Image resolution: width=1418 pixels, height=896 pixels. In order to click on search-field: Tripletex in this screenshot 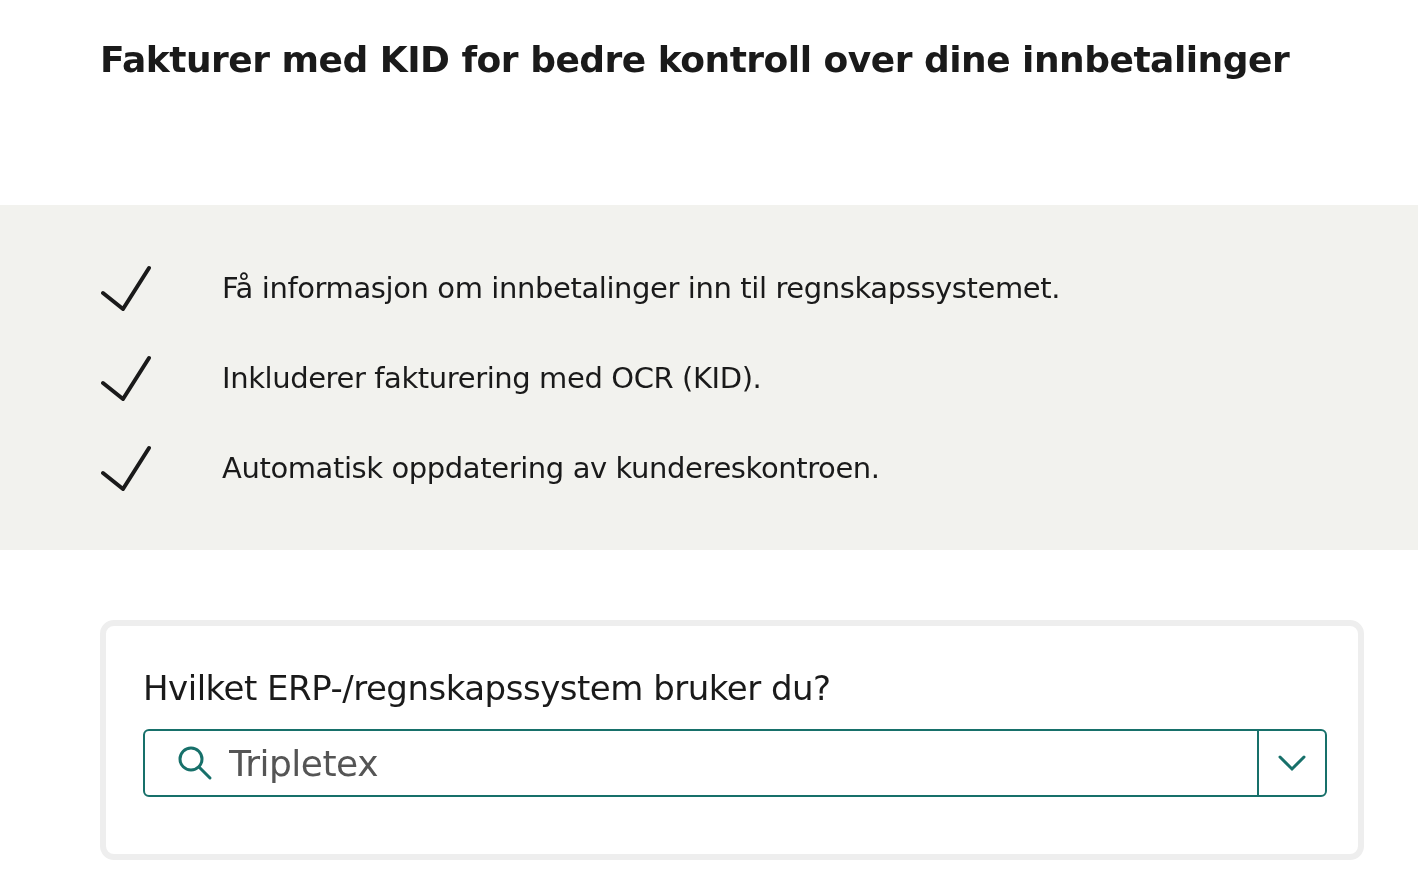, I will do `click(743, 763)`.